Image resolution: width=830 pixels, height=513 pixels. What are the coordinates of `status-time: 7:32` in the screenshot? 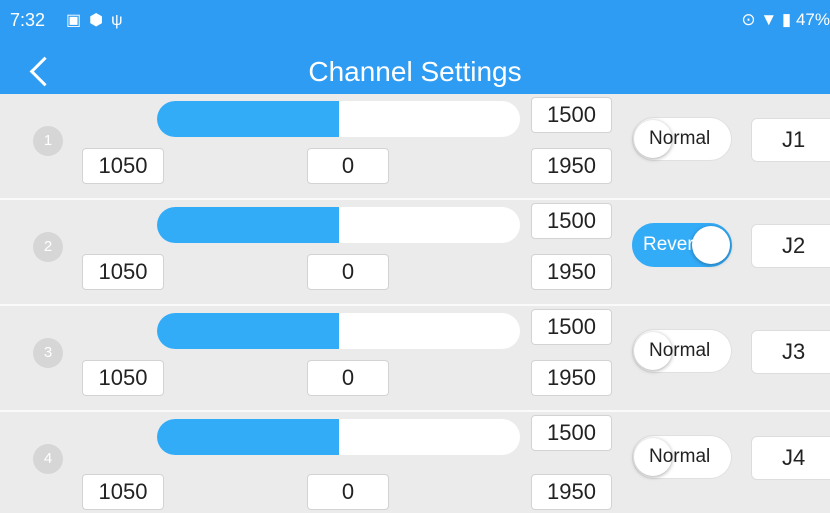 It's located at (28, 20).